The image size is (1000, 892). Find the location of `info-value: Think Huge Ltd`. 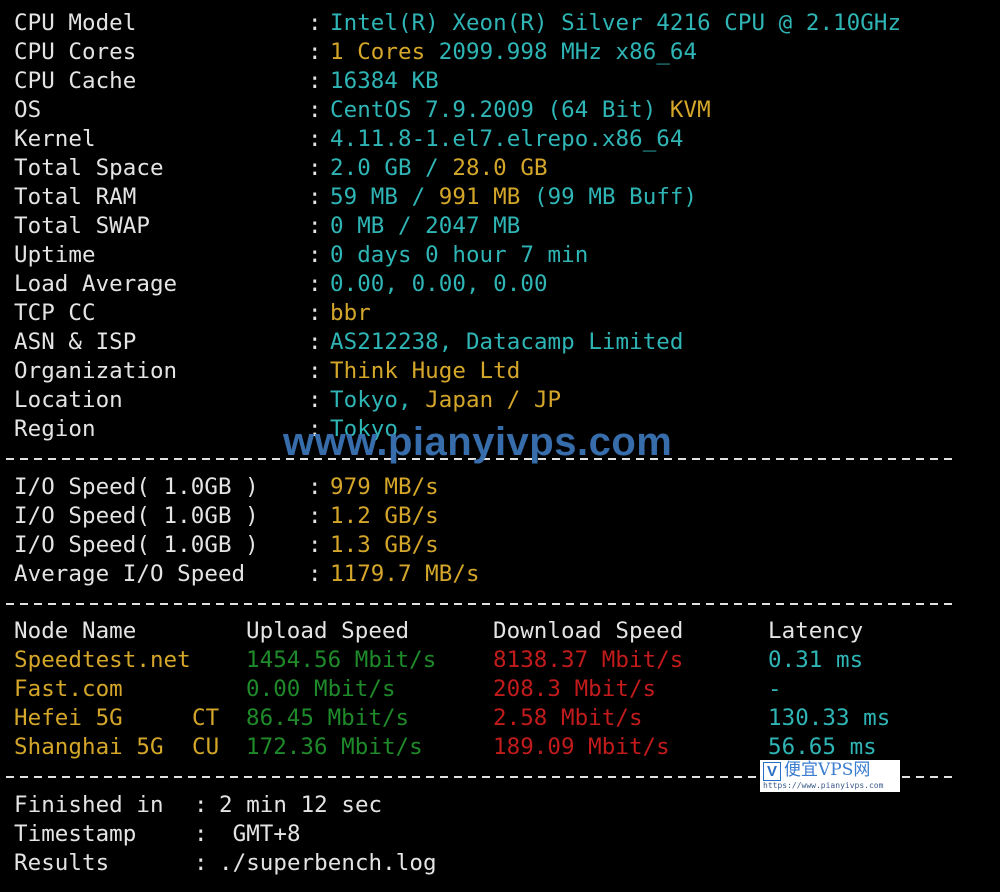

info-value: Think Huge Ltd is located at coordinates (425, 371).